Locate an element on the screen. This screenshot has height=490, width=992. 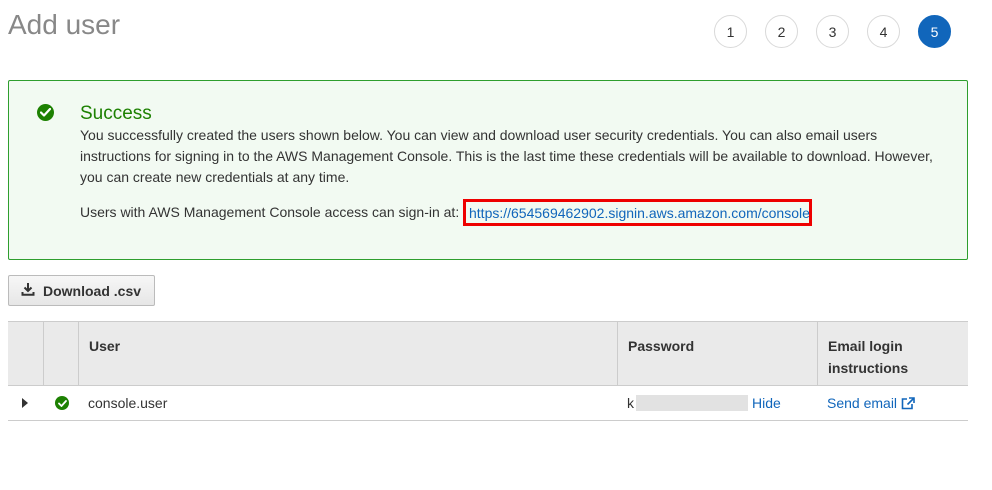
page-title: Add user is located at coordinates (64, 24).